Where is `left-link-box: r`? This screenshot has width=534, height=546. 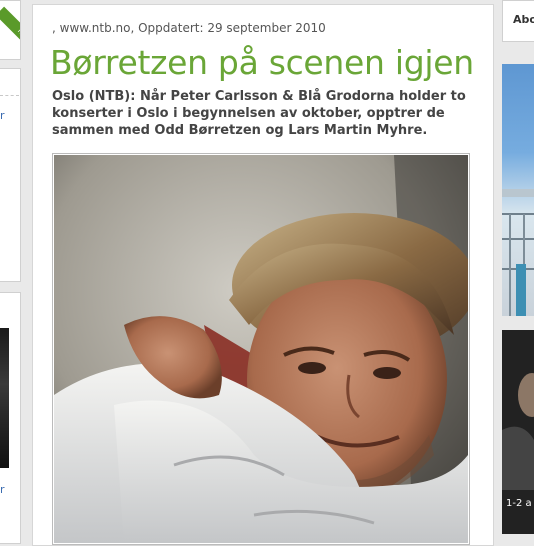 left-link-box: r is located at coordinates (10, 175).